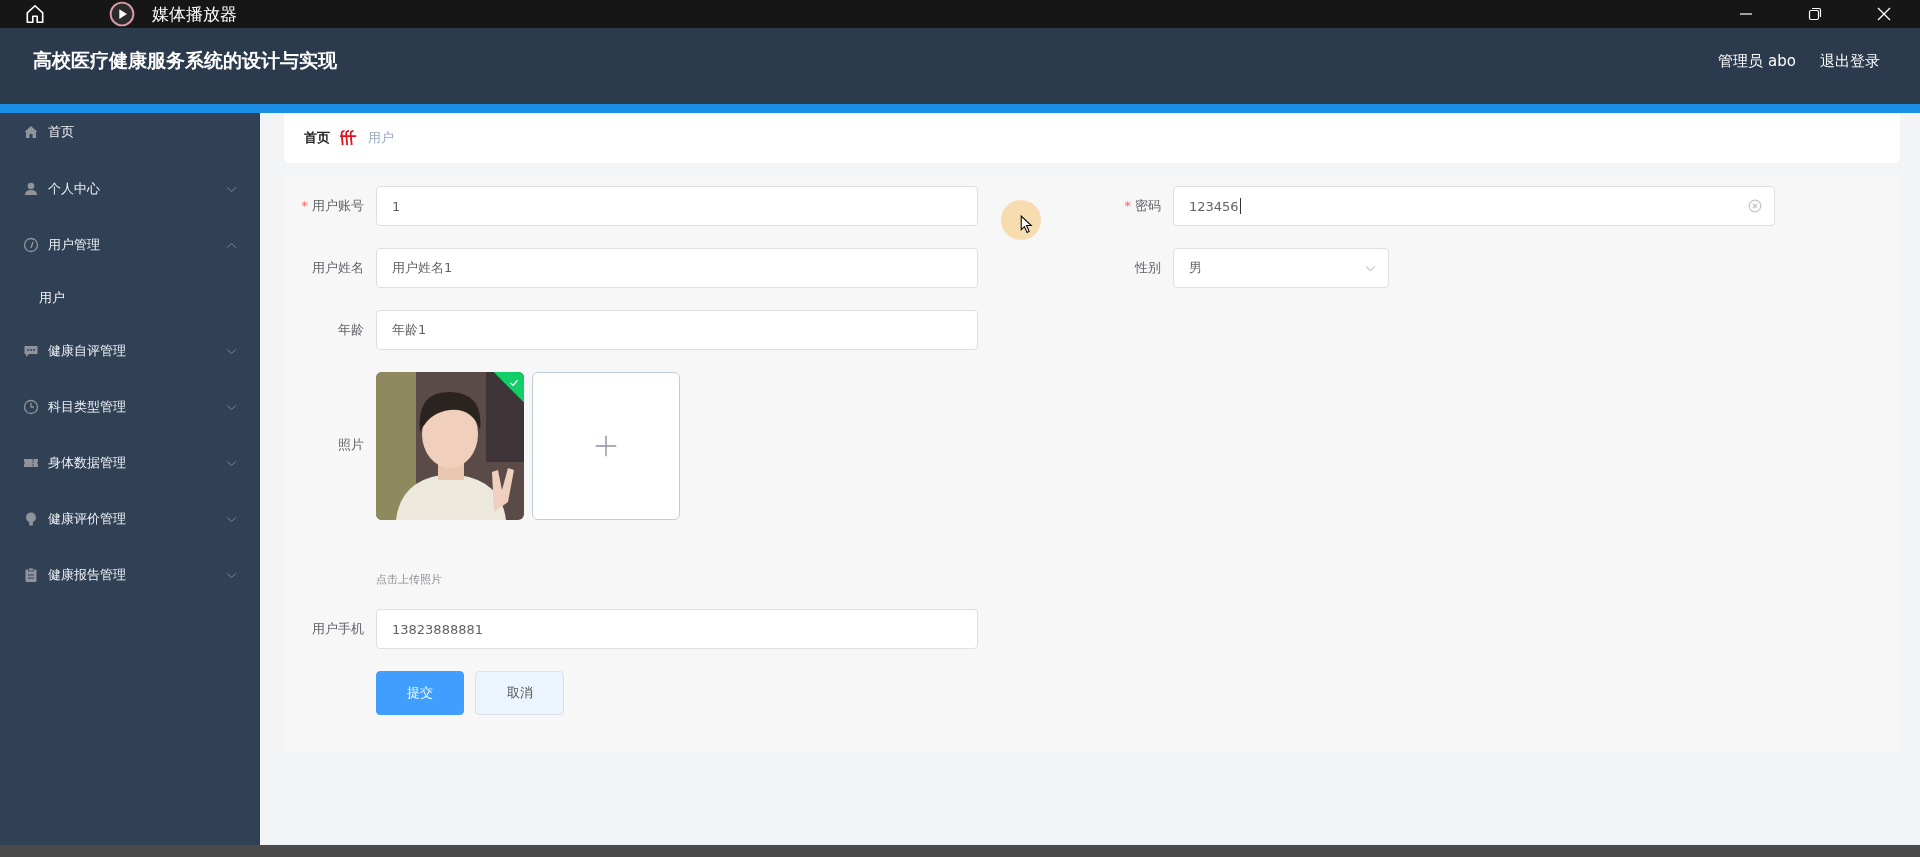 Image resolution: width=1920 pixels, height=857 pixels. Describe the element at coordinates (231, 245) in the screenshot. I see `chevron-up-icon` at that location.